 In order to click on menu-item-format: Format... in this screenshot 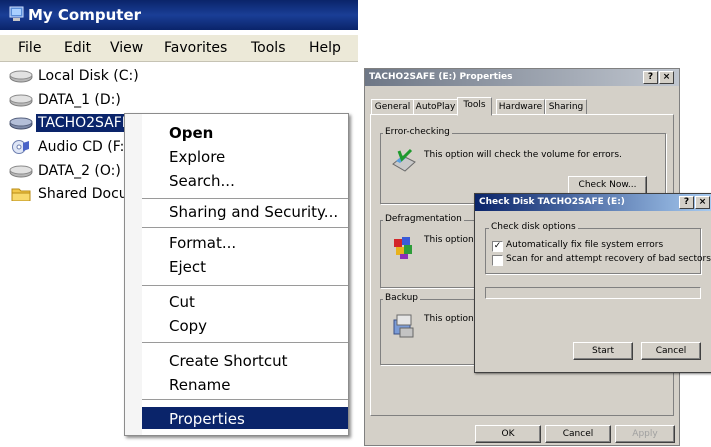, I will do `click(245, 242)`.